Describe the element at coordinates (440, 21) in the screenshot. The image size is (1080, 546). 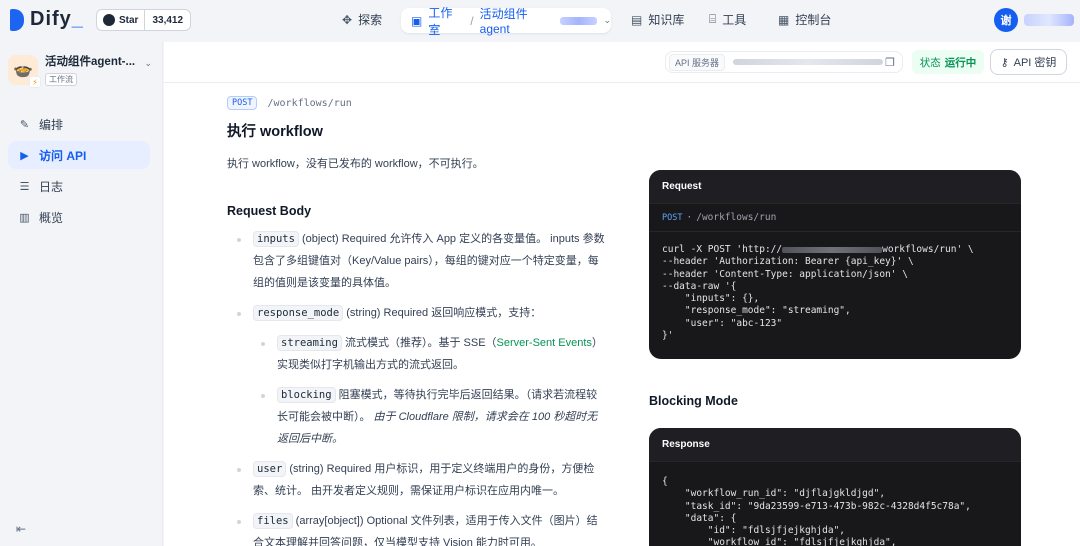
I see `nav-studio-label: 工作室` at that location.